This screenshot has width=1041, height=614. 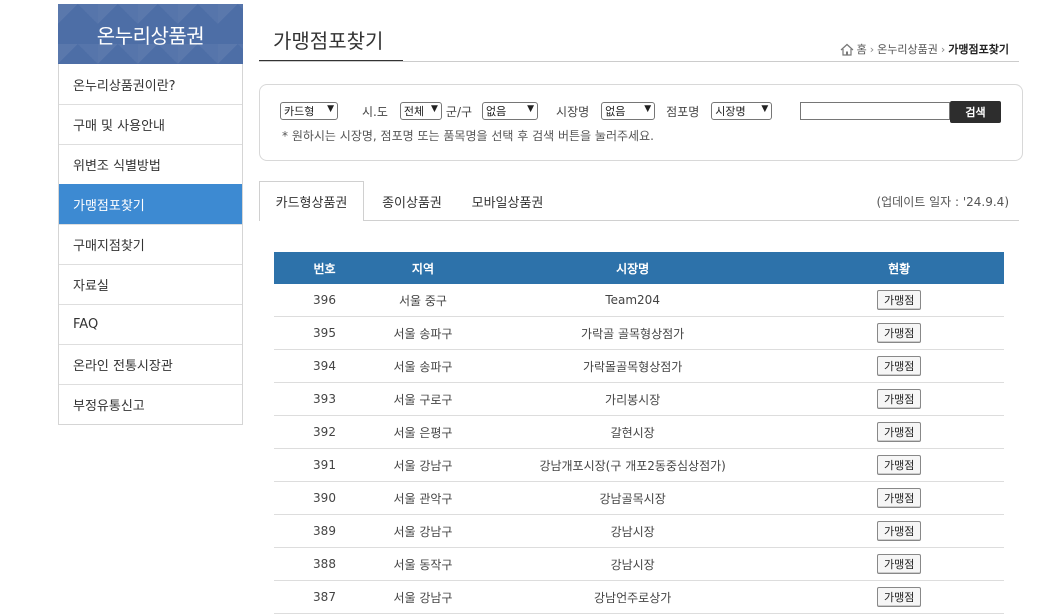 What do you see at coordinates (862, 49) in the screenshot?
I see `breadcrumb-home: 홈` at bounding box center [862, 49].